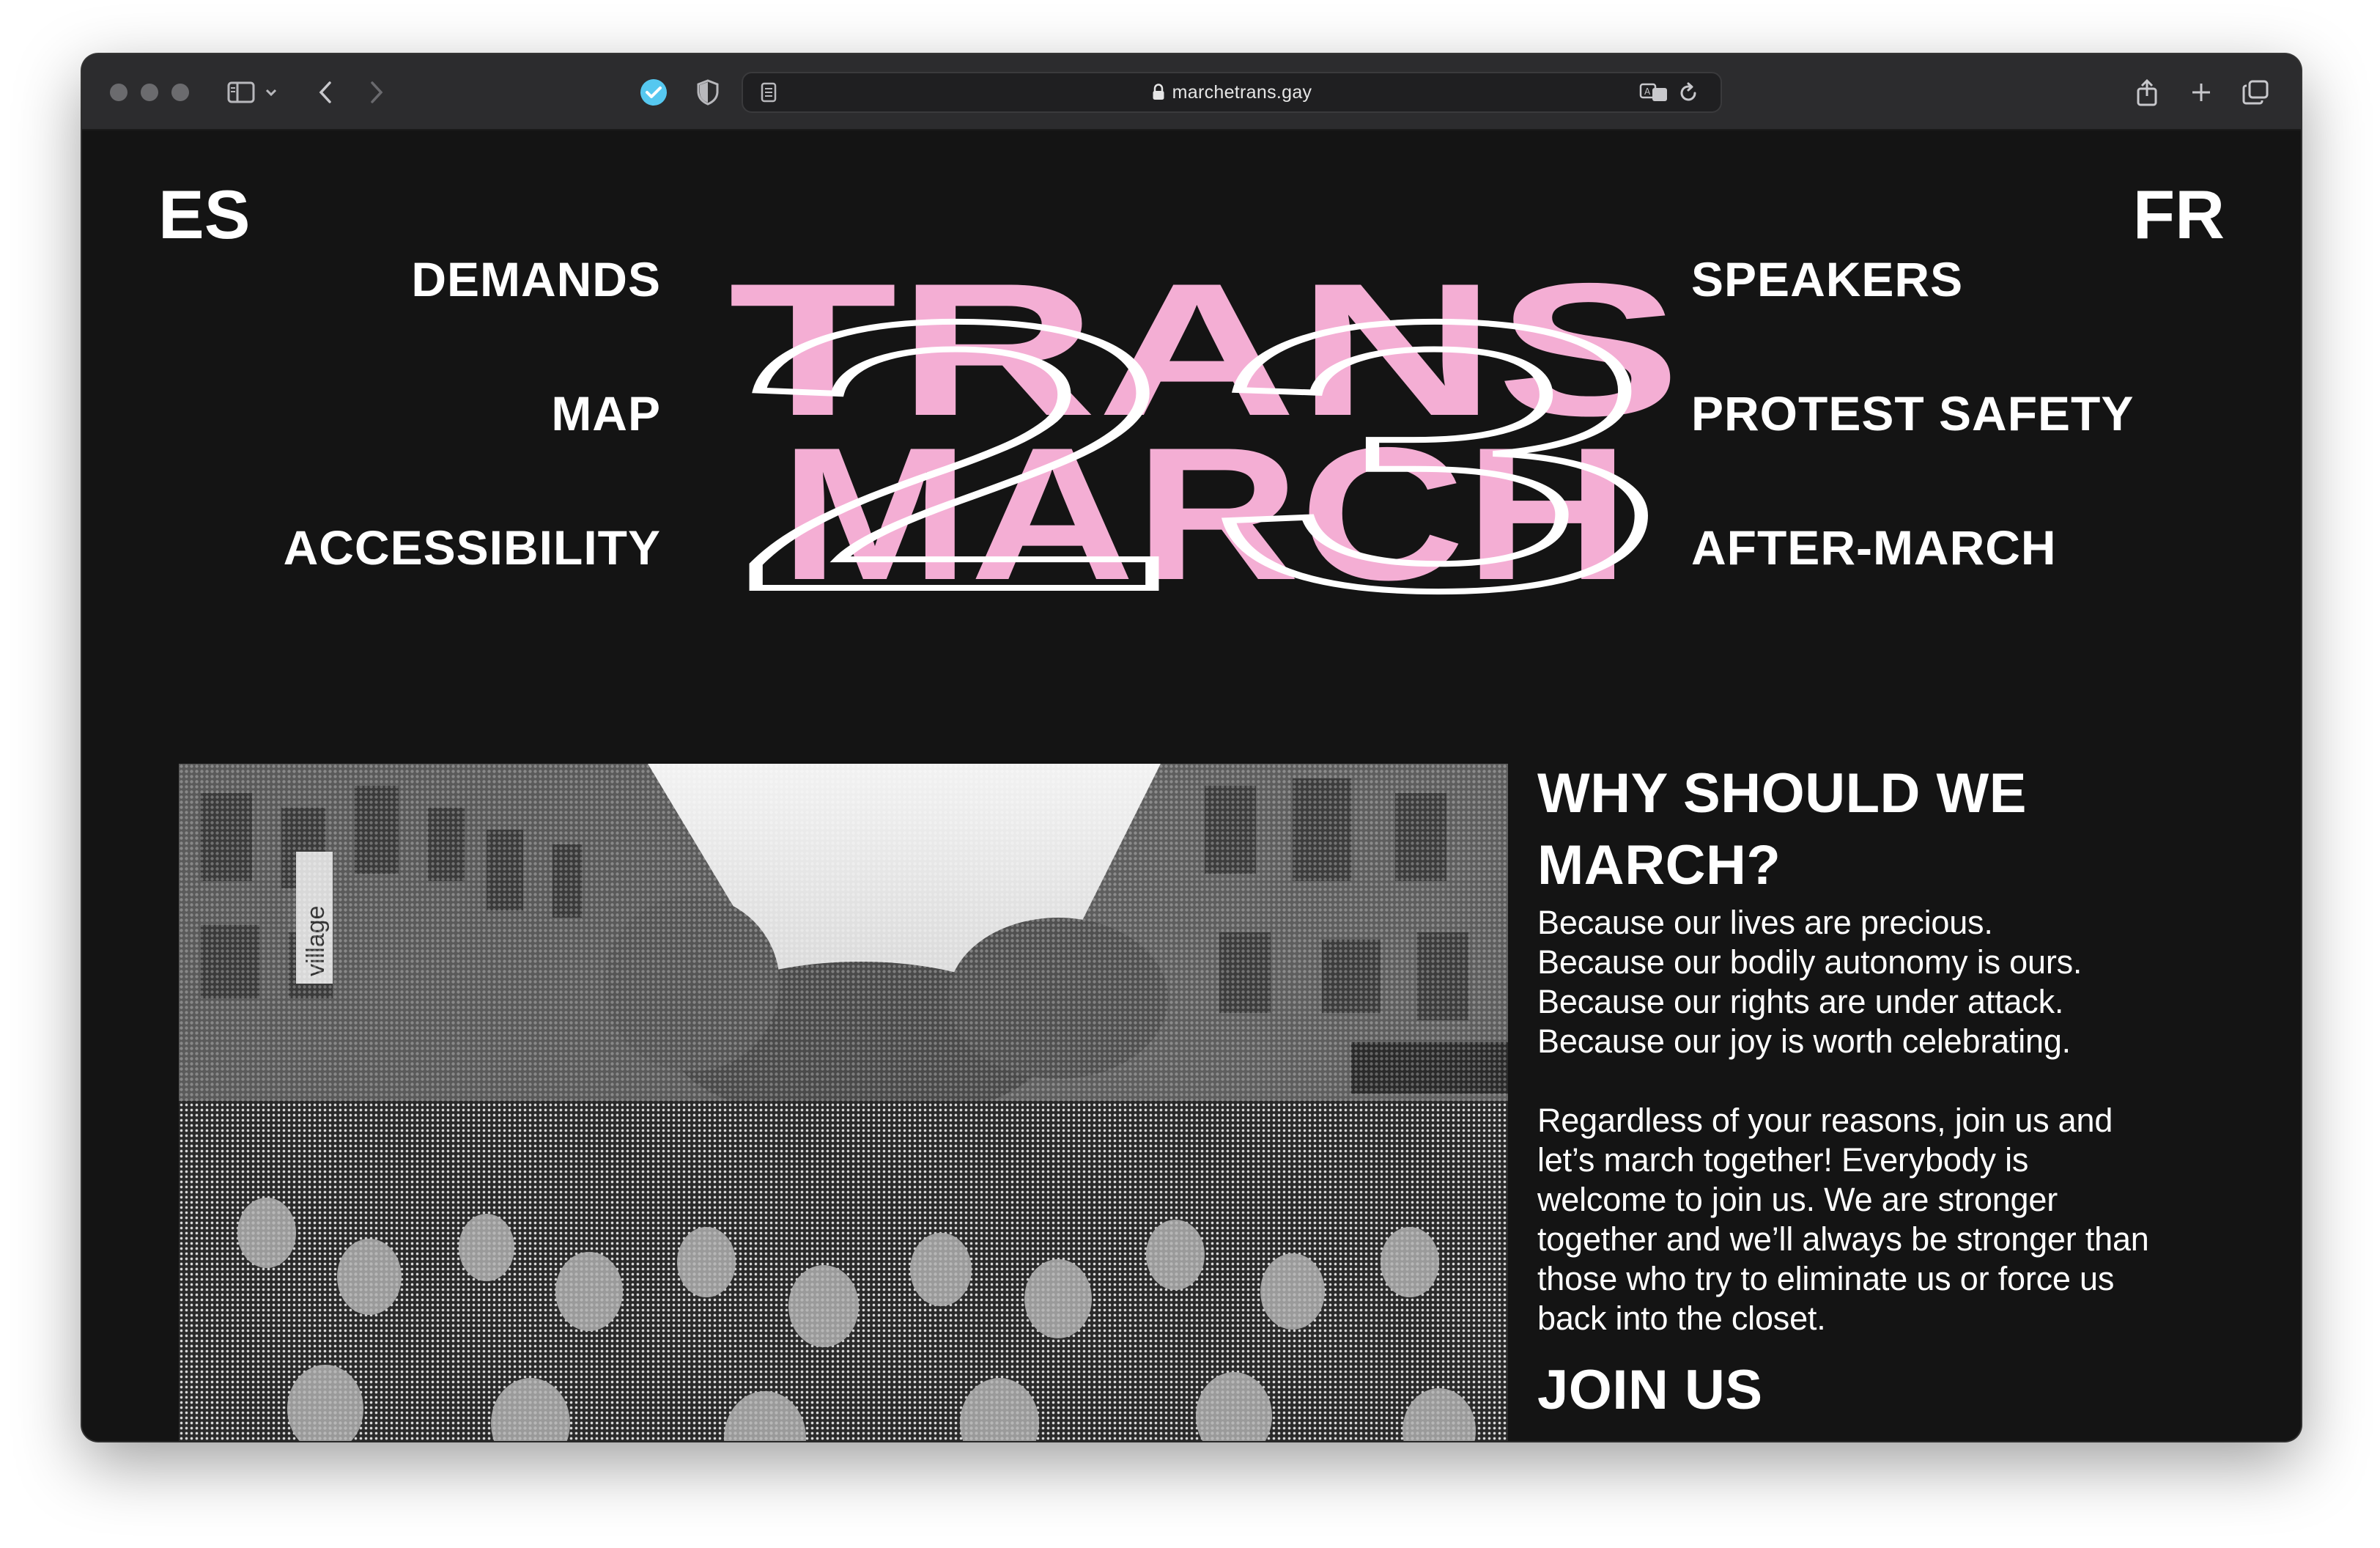 The image size is (2380, 1548). I want to click on share-icon, so click(2147, 92).